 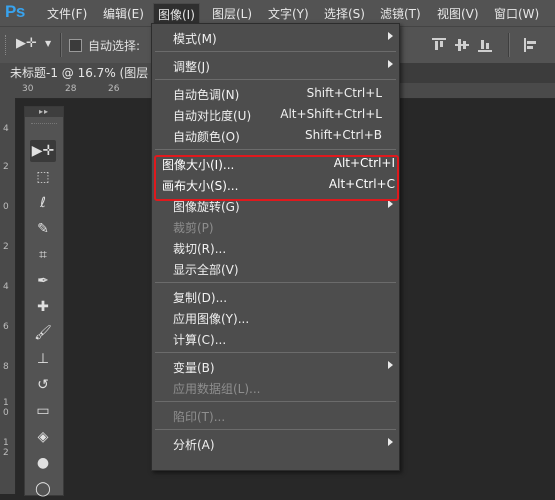 I want to click on dodge-icon: ◯, so click(x=43, y=489).